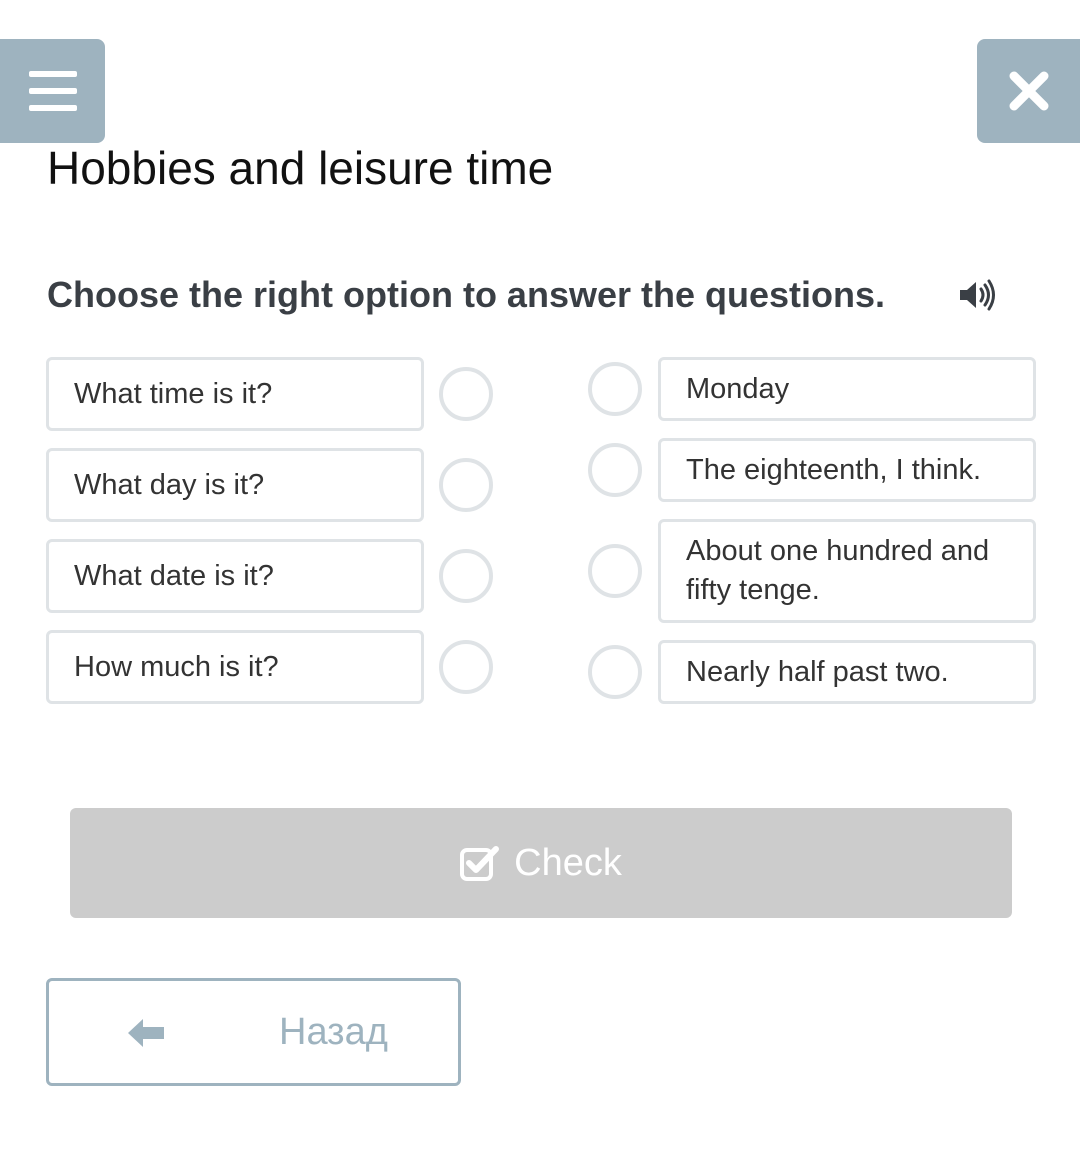 The image size is (1080, 1157). I want to click on question-text: What day is it?, so click(169, 484).